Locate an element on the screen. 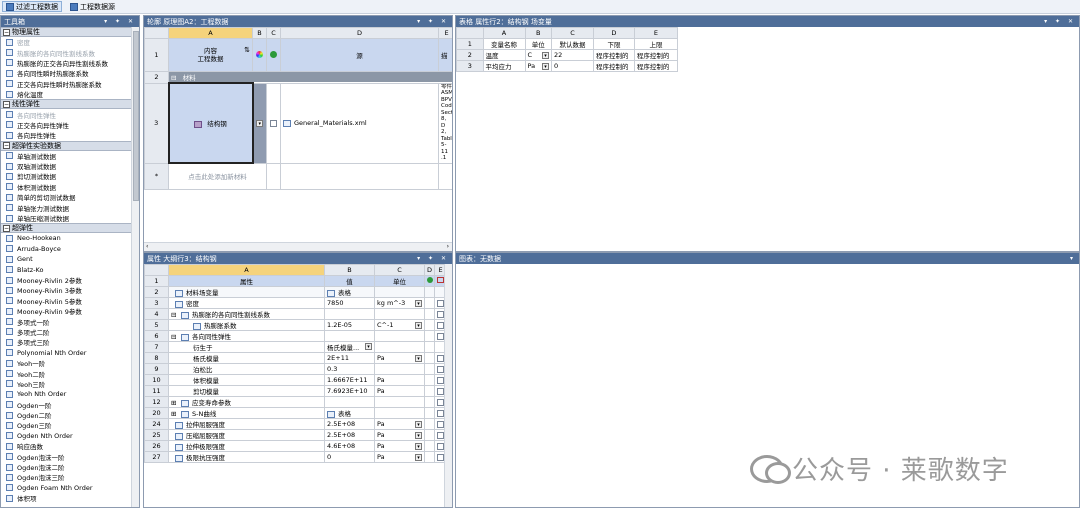 Image resolution: width=1080 pixels, height=508 pixels. add-material-cell: 点击此处添加新材料 is located at coordinates (217, 176).